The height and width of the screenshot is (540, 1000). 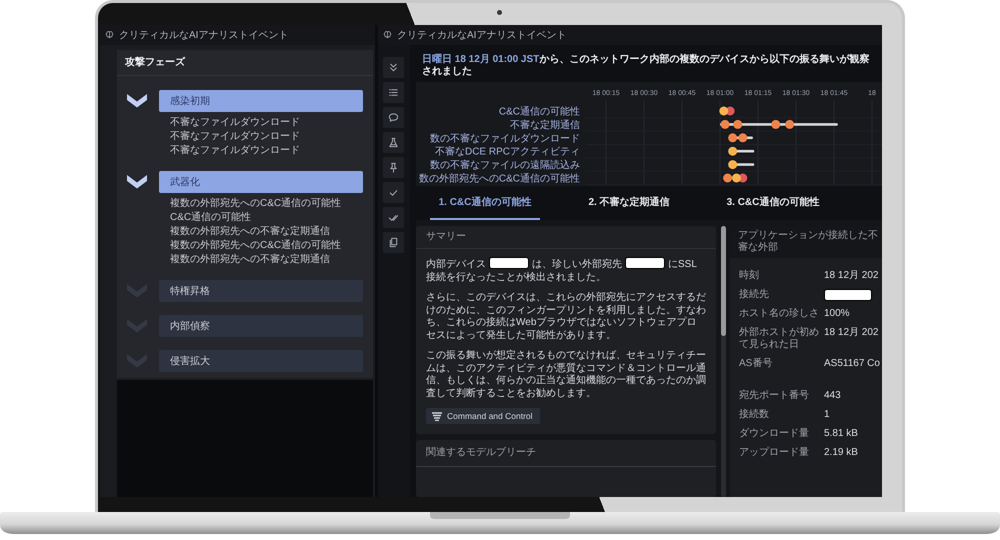 I want to click on card-title: 関連するモデルブリーチ, so click(x=566, y=453).